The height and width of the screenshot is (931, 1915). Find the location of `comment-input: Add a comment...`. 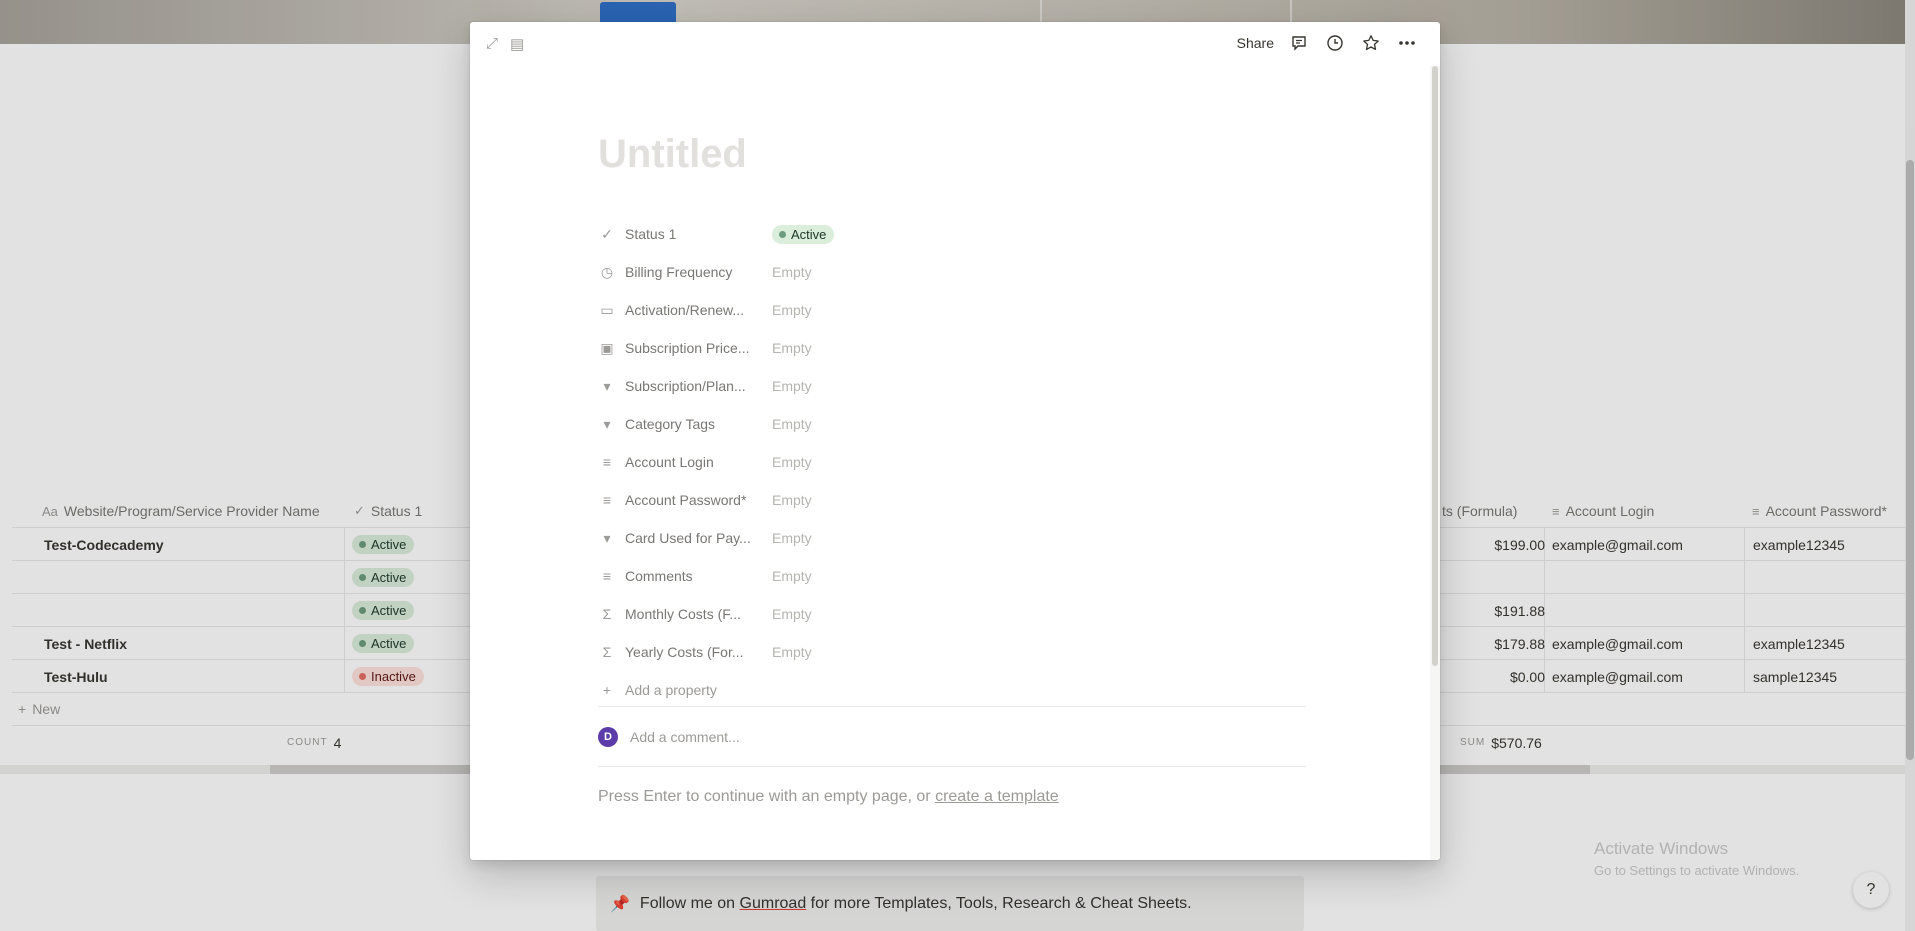

comment-input: Add a comment... is located at coordinates (685, 737).